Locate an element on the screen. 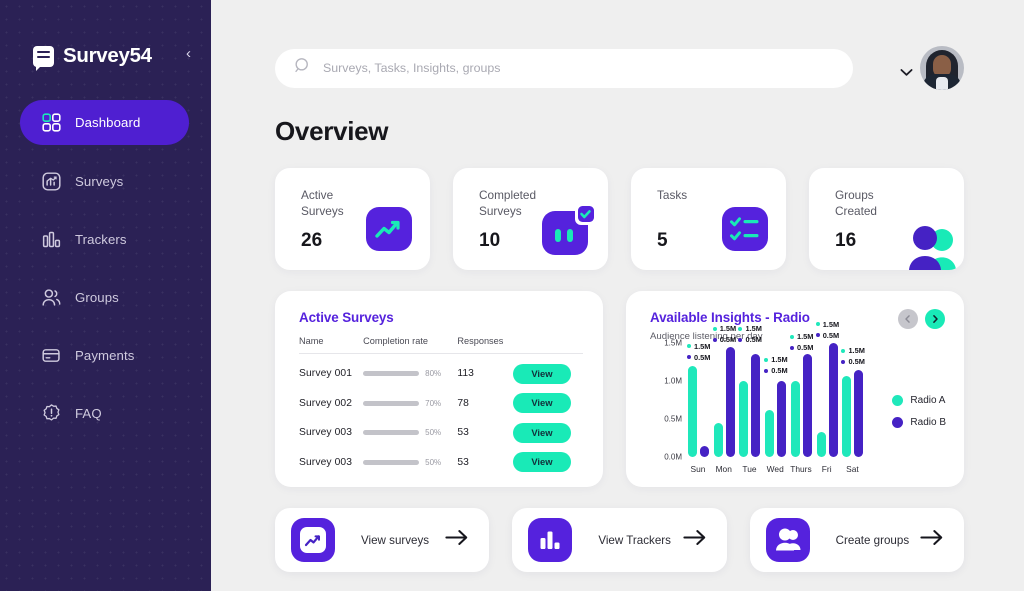 This screenshot has width=1024, height=591. user-menu is located at coordinates (932, 68).